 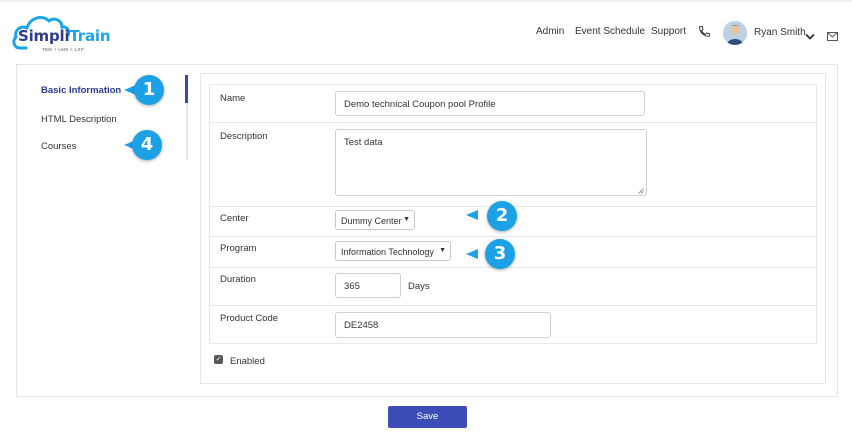 I want to click on product-code-field: DE2458, so click(x=443, y=325).